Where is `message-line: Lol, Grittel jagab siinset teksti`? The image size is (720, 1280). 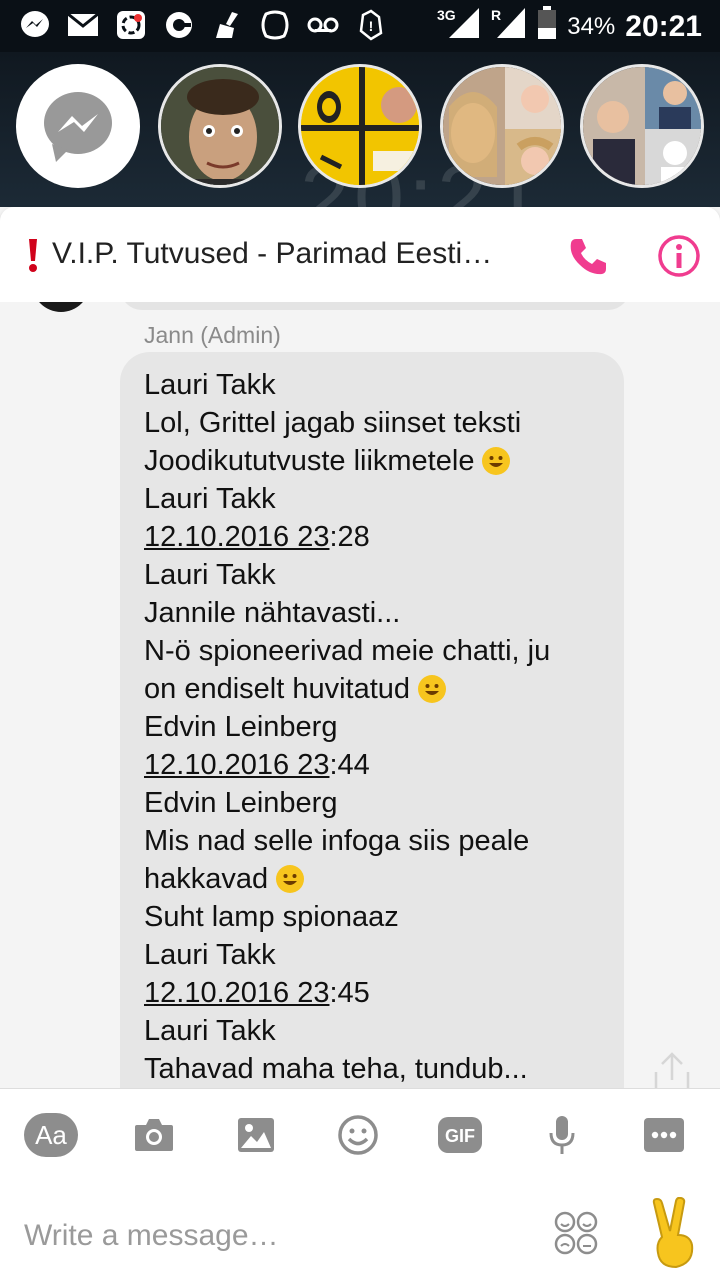 message-line: Lol, Grittel jagab siinset teksti is located at coordinates (379, 423).